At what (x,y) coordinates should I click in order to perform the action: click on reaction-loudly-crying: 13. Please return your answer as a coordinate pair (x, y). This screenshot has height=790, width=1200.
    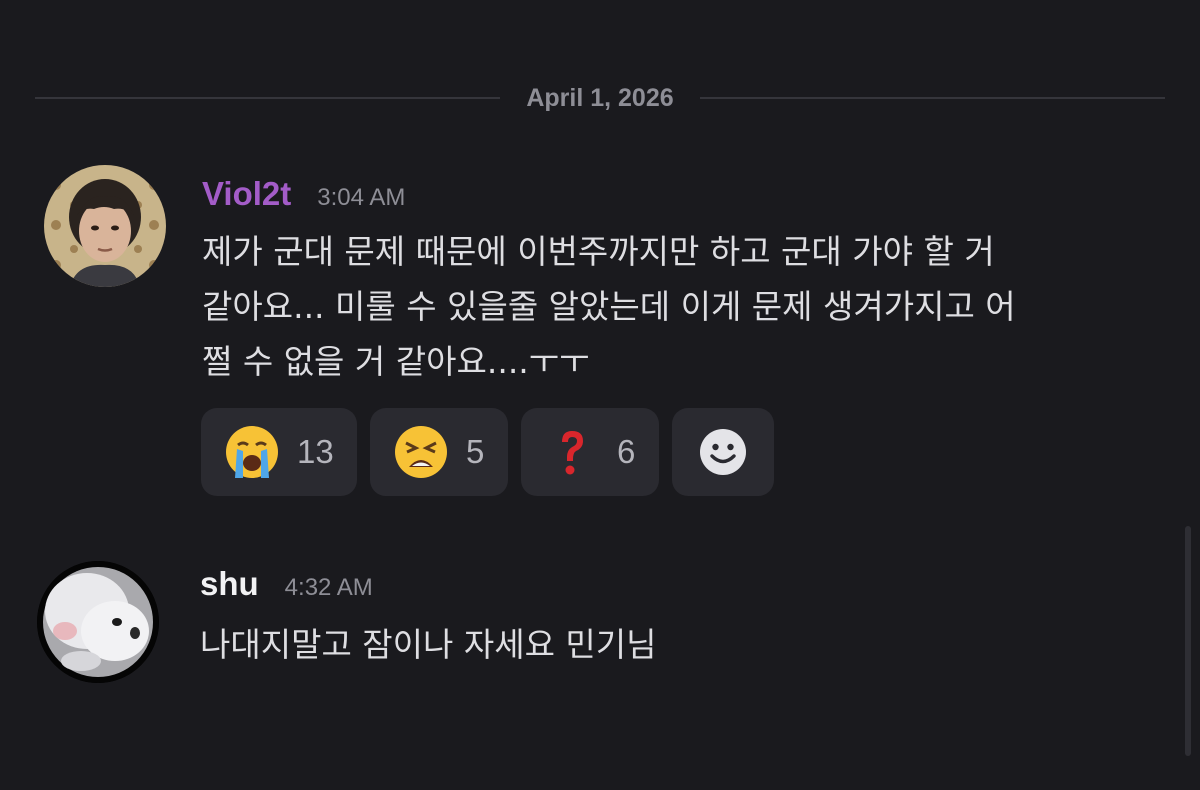
    Looking at the image, I should click on (279, 452).